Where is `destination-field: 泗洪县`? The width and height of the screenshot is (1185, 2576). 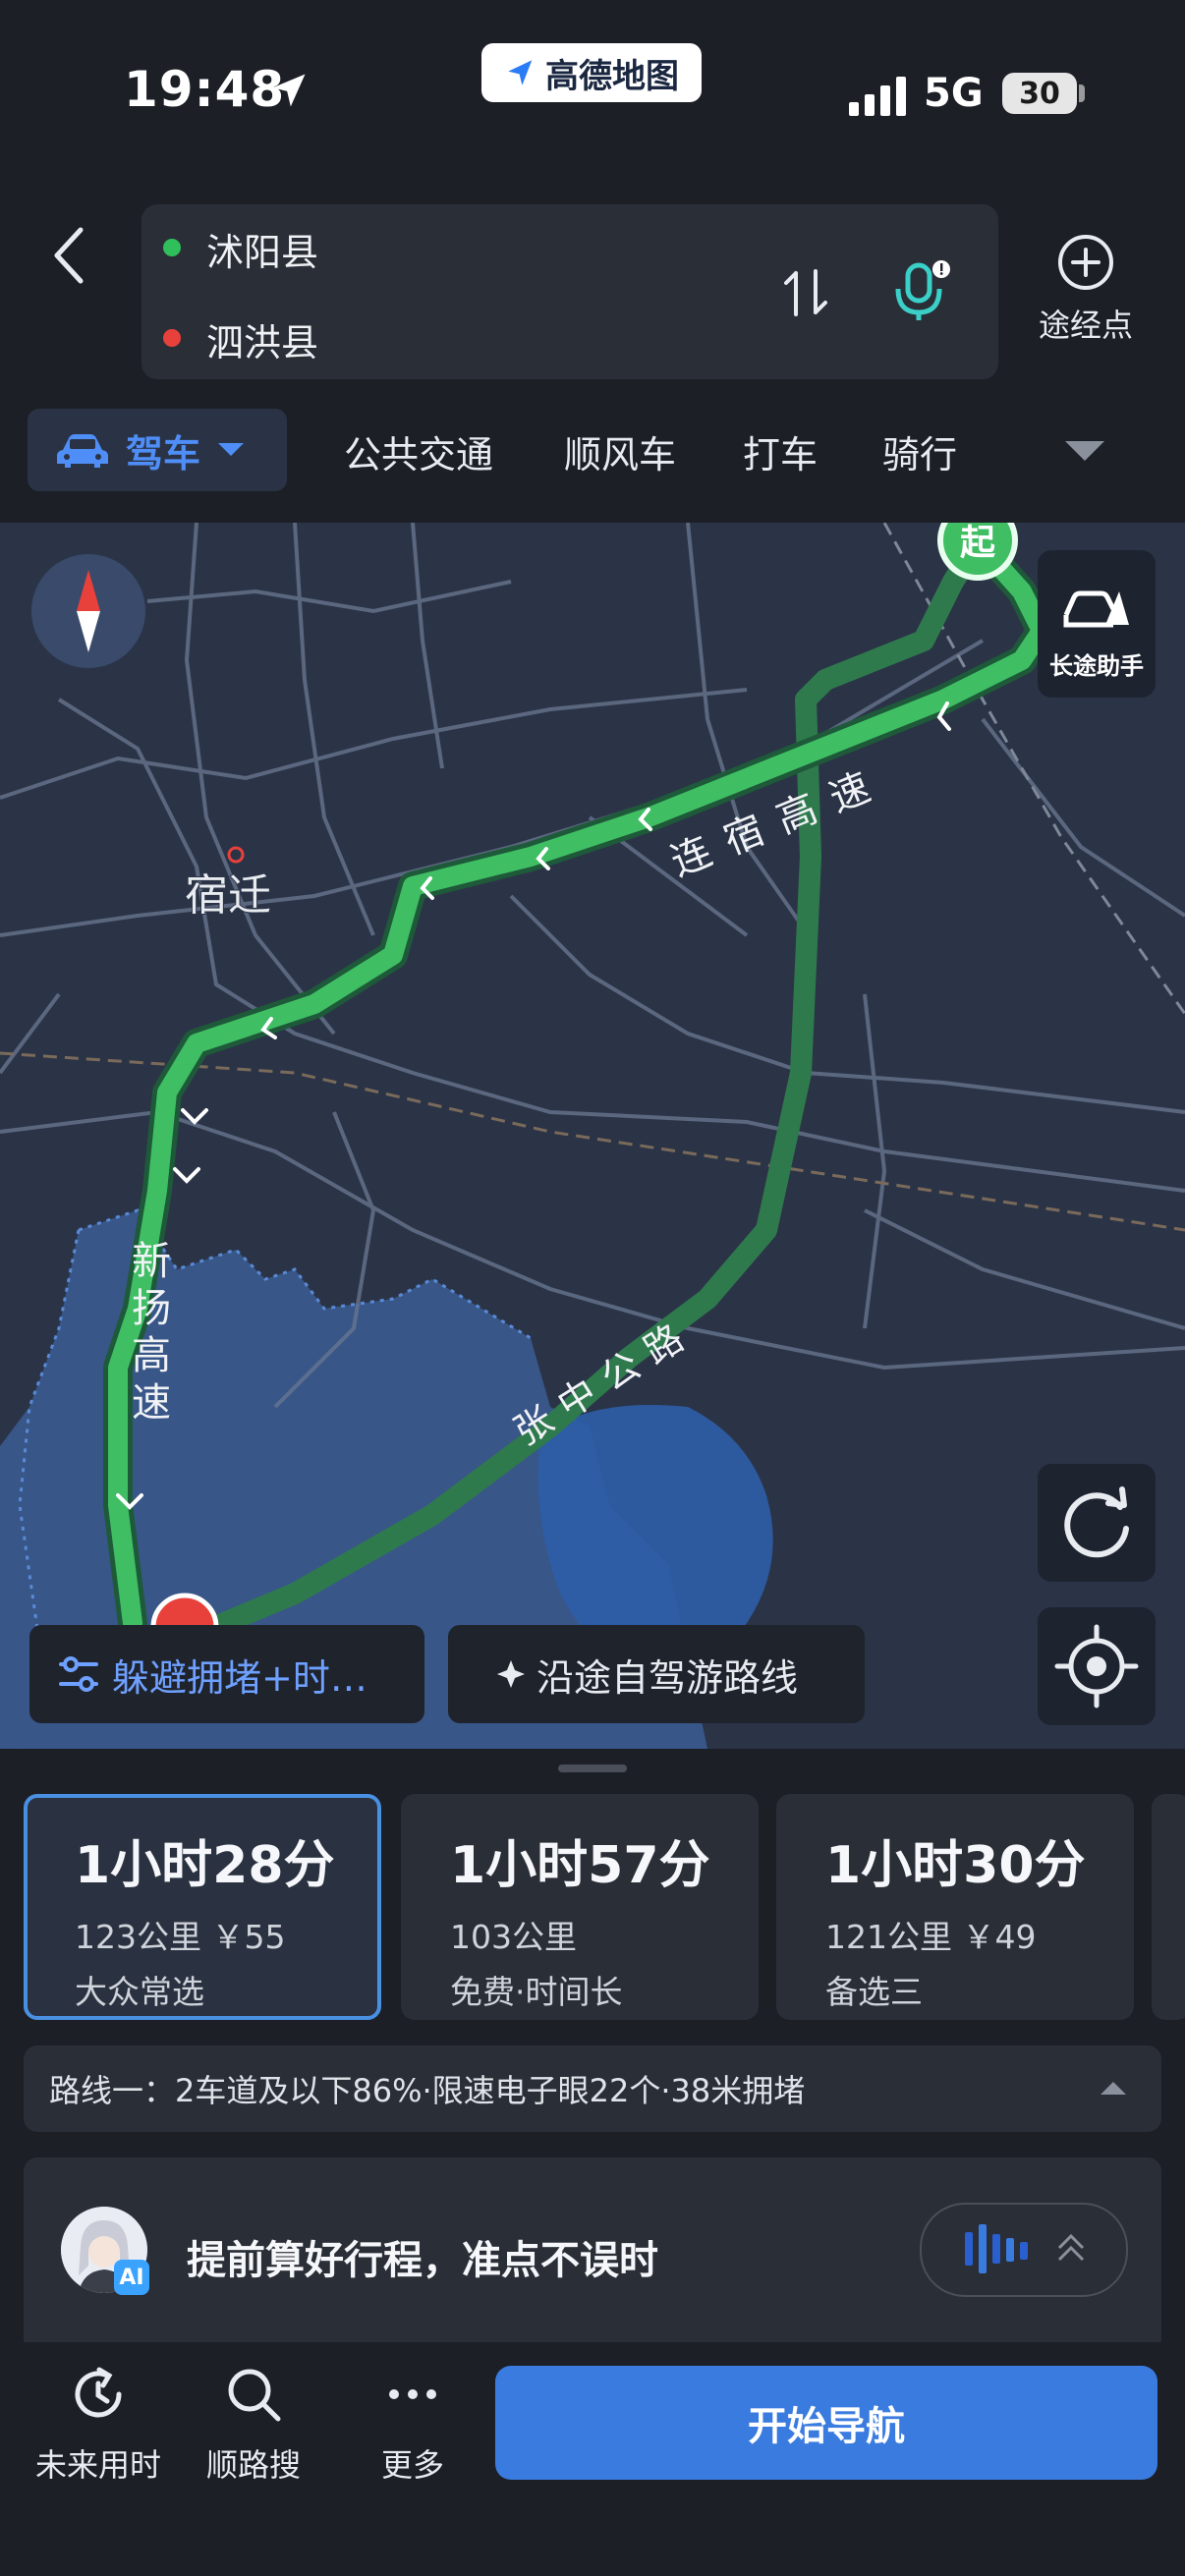
destination-field: 泗洪县 is located at coordinates (262, 339).